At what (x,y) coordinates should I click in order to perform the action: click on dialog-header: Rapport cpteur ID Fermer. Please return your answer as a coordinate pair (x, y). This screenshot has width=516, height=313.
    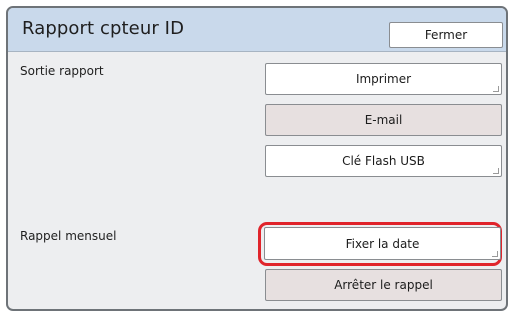
    Looking at the image, I should click on (257, 30).